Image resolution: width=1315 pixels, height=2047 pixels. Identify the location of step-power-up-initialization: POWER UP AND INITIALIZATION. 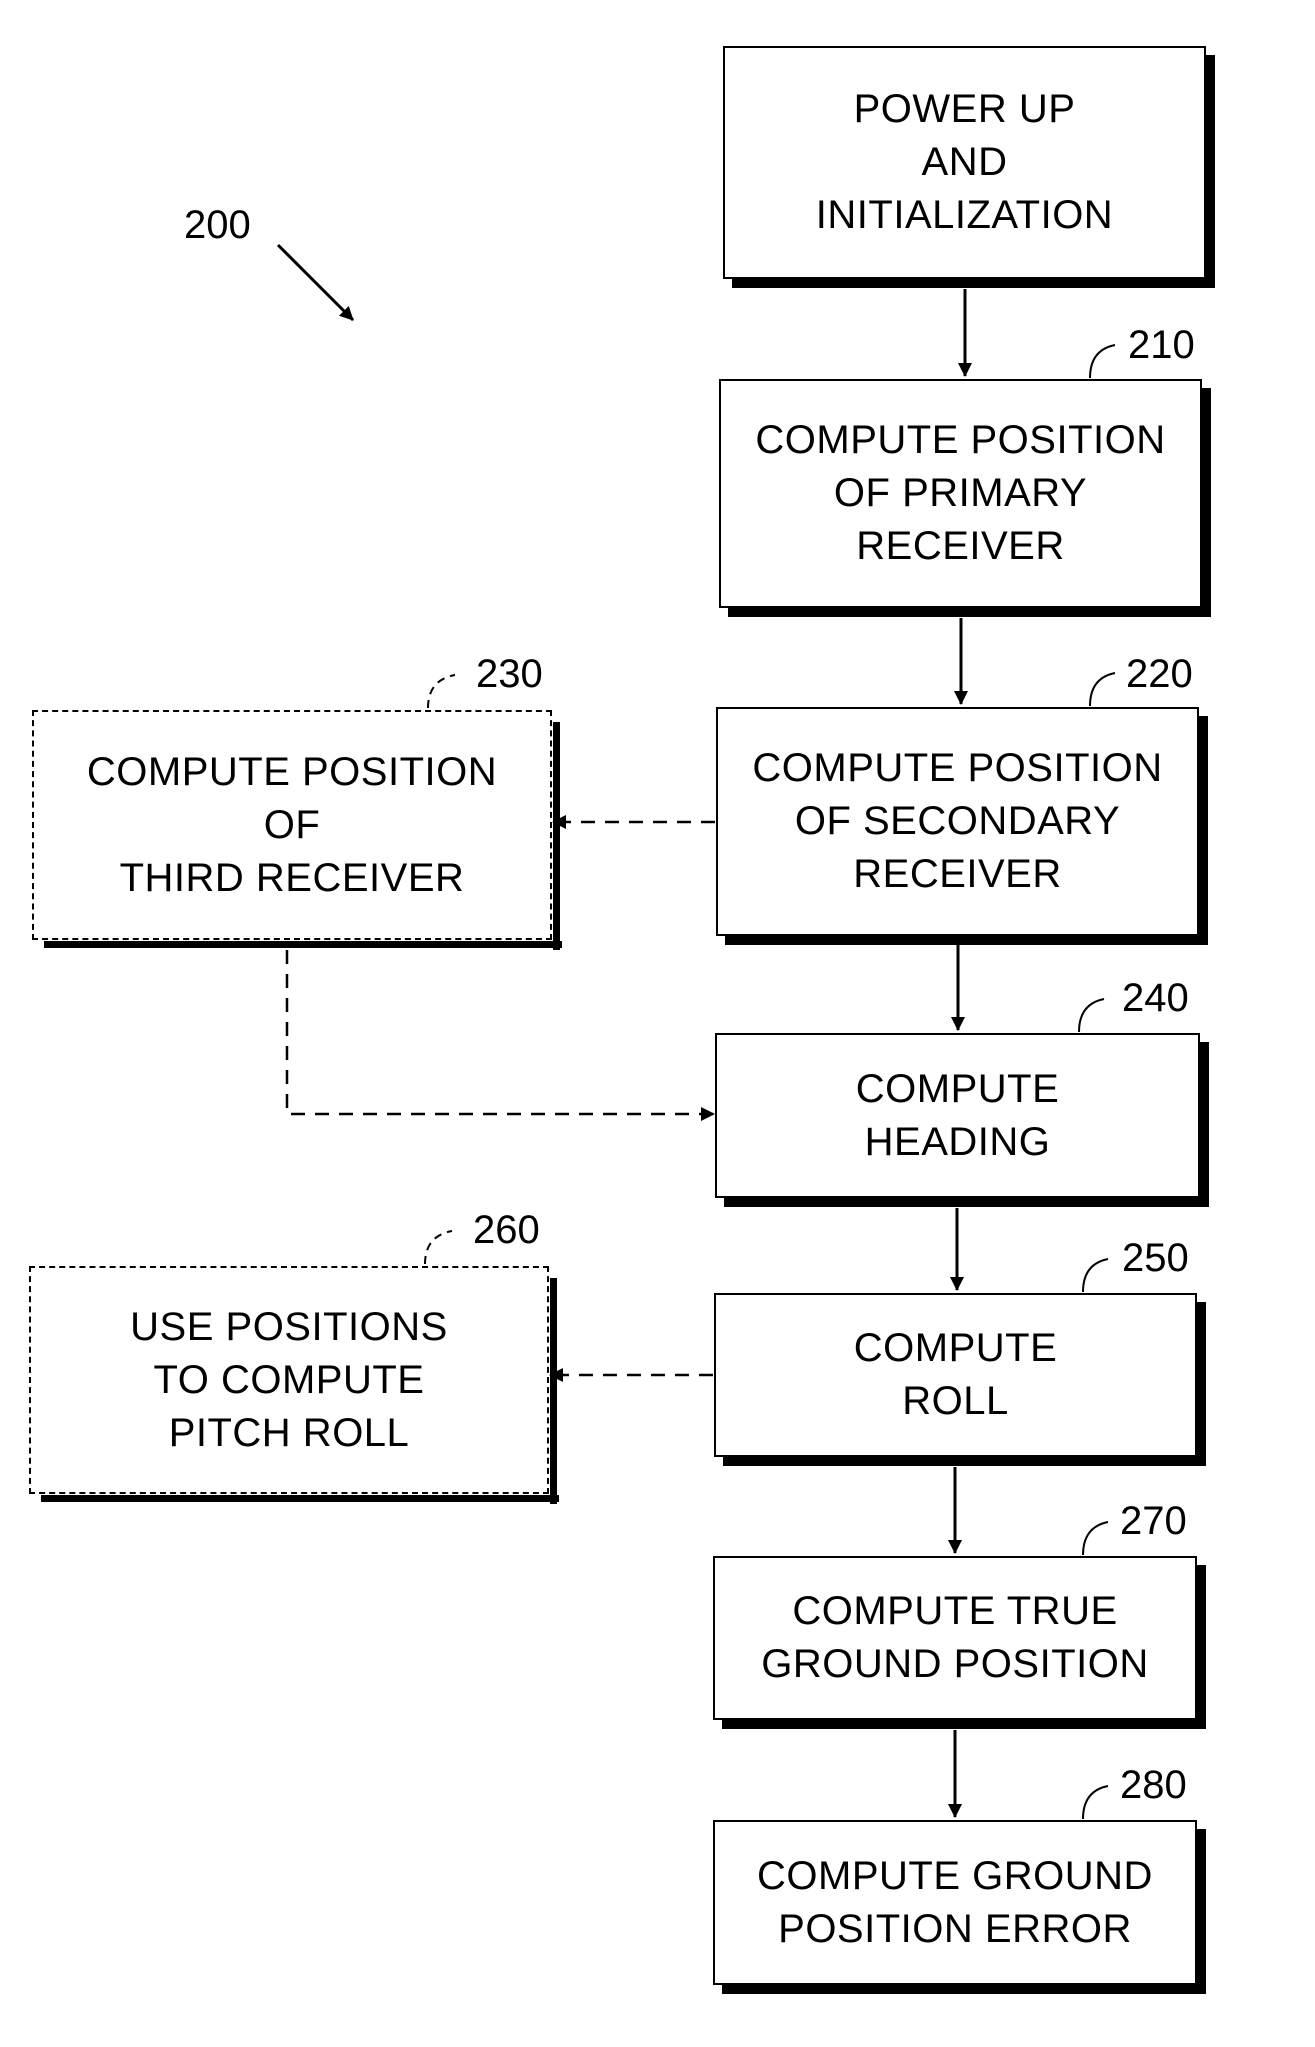
(964, 162).